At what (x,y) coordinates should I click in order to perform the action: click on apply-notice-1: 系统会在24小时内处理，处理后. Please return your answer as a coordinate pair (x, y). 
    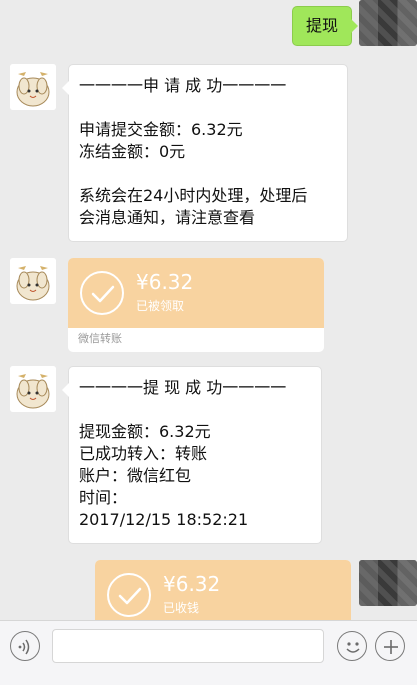
    Looking at the image, I should click on (193, 195).